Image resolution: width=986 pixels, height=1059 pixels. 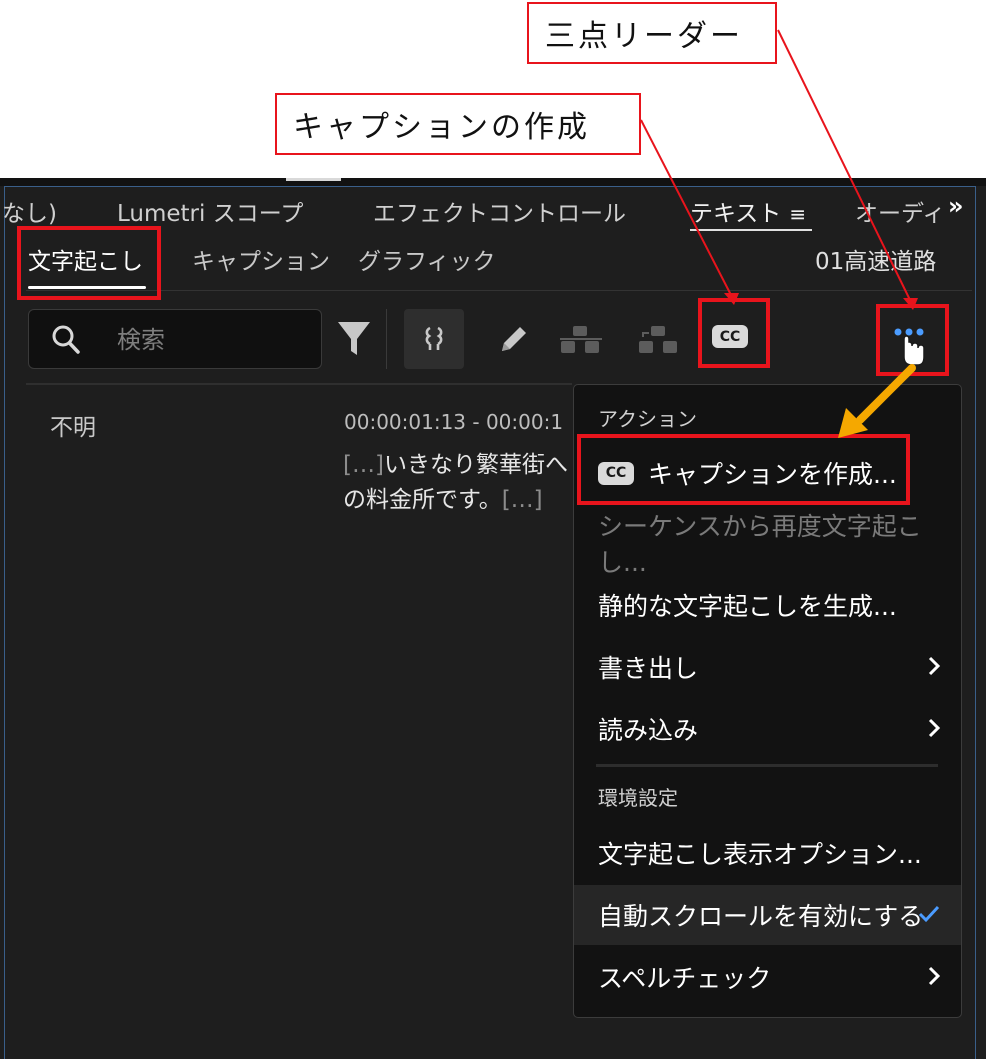 What do you see at coordinates (686, 207) in the screenshot?
I see `caption-connector-line` at bounding box center [686, 207].